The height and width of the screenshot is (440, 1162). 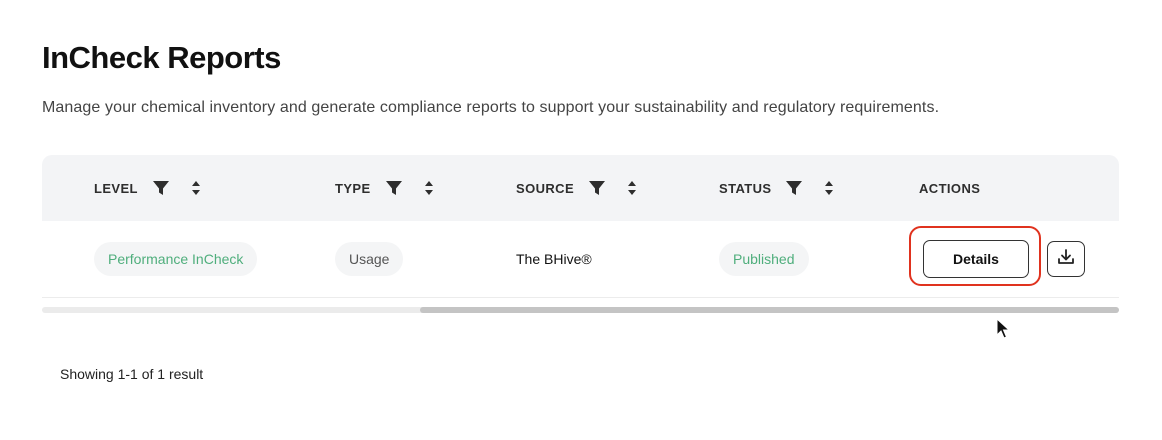 I want to click on column-header-source: SOURCE, so click(x=577, y=188).